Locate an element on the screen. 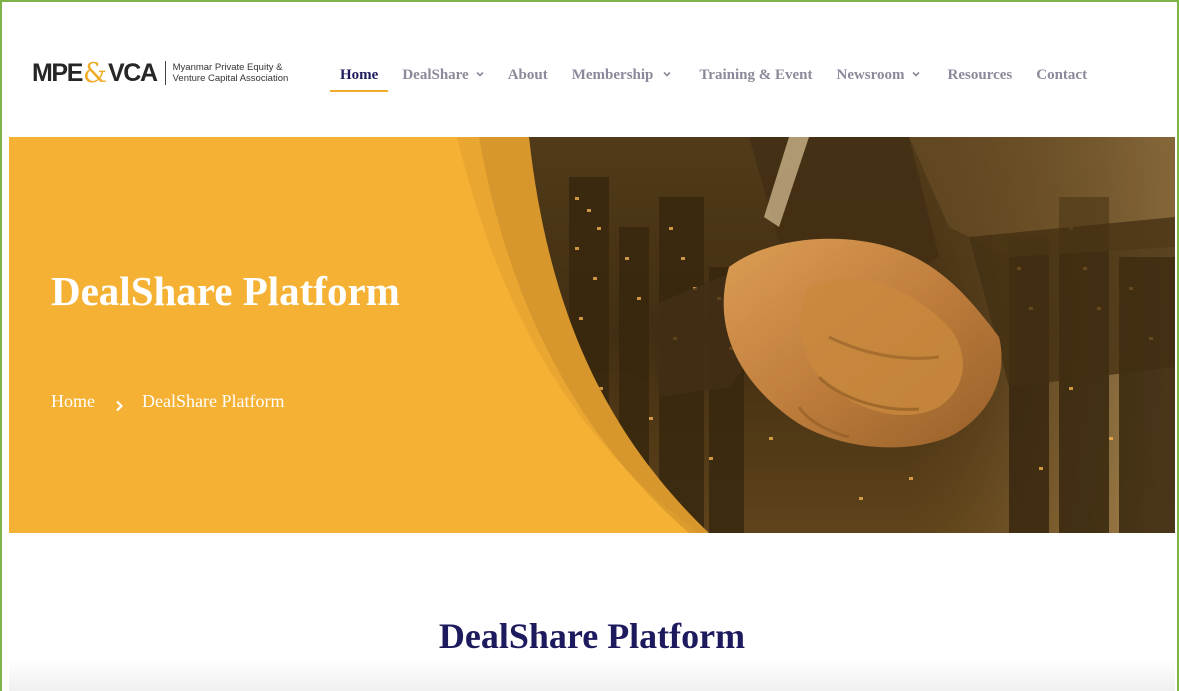 This screenshot has height=691, width=1179. nav-item-label: Membership is located at coordinates (612, 74).